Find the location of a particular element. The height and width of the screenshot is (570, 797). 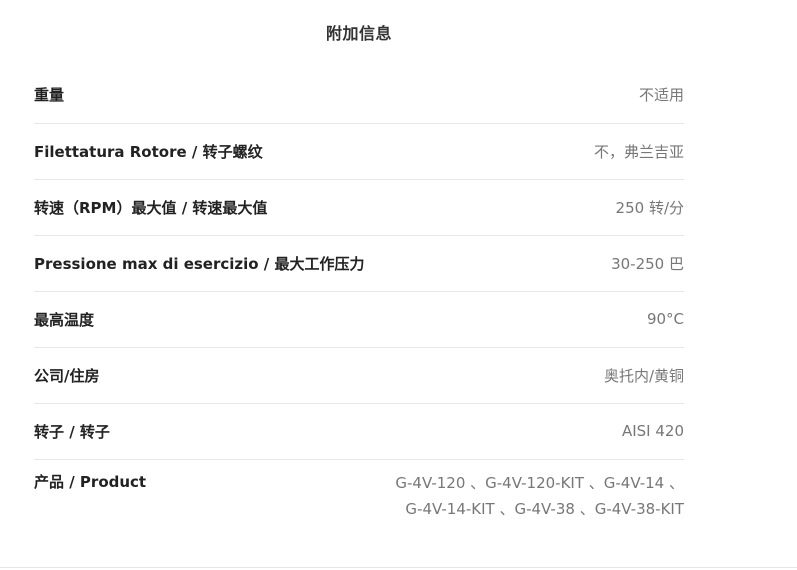

spec-row-rotor: 转子 / 转子 AISI 420 is located at coordinates (359, 431).